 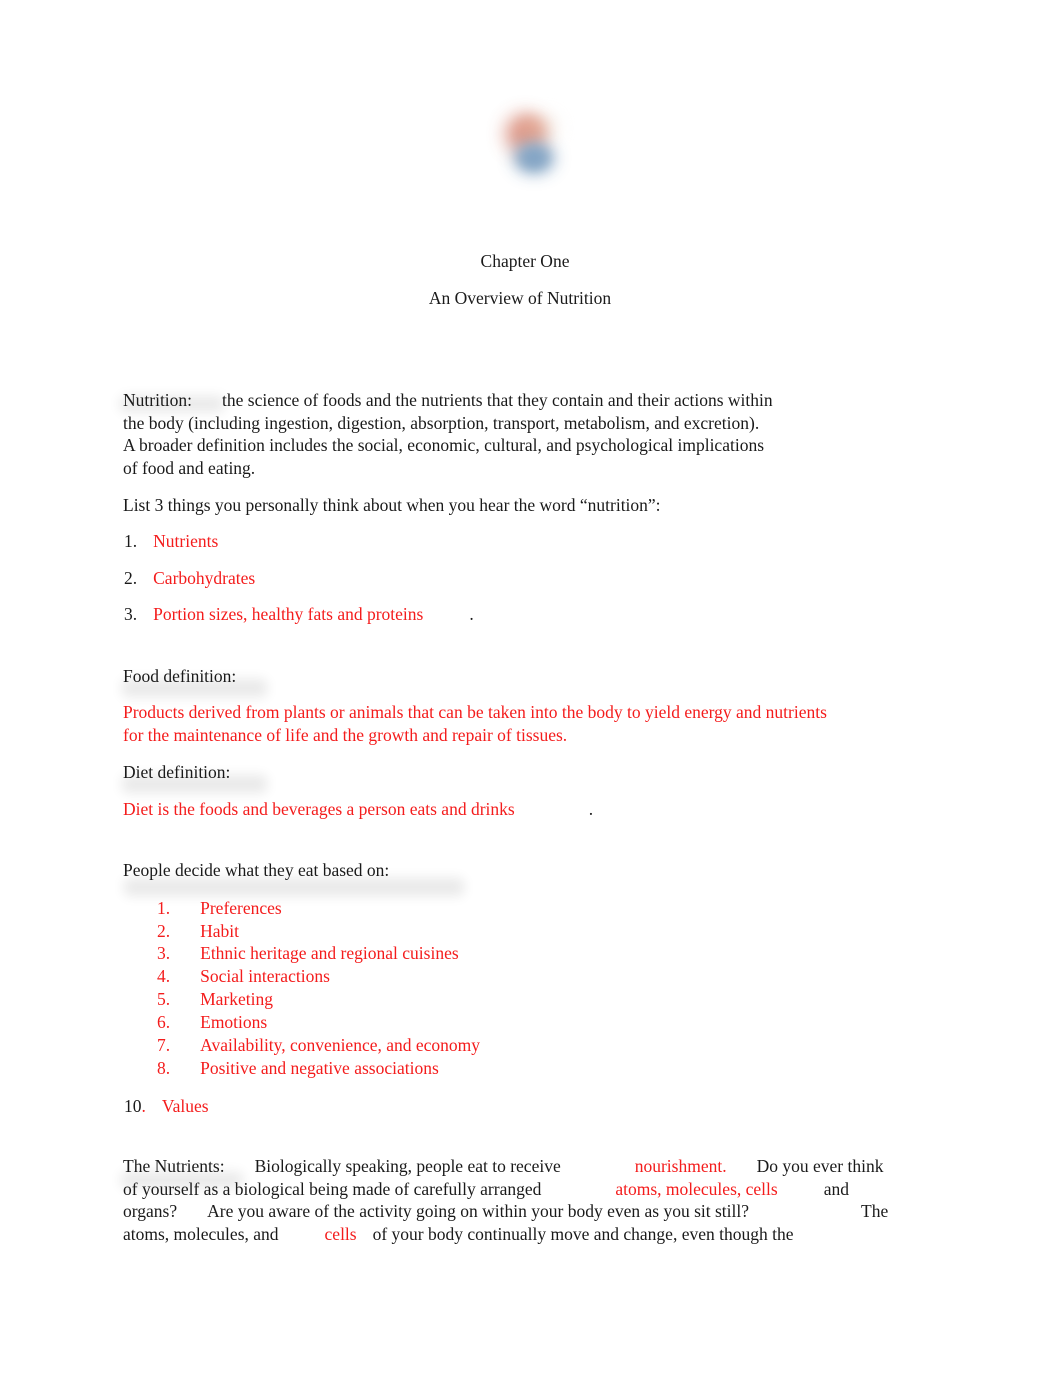 I want to click on list-answer: Social interactions, so click(x=265, y=976).